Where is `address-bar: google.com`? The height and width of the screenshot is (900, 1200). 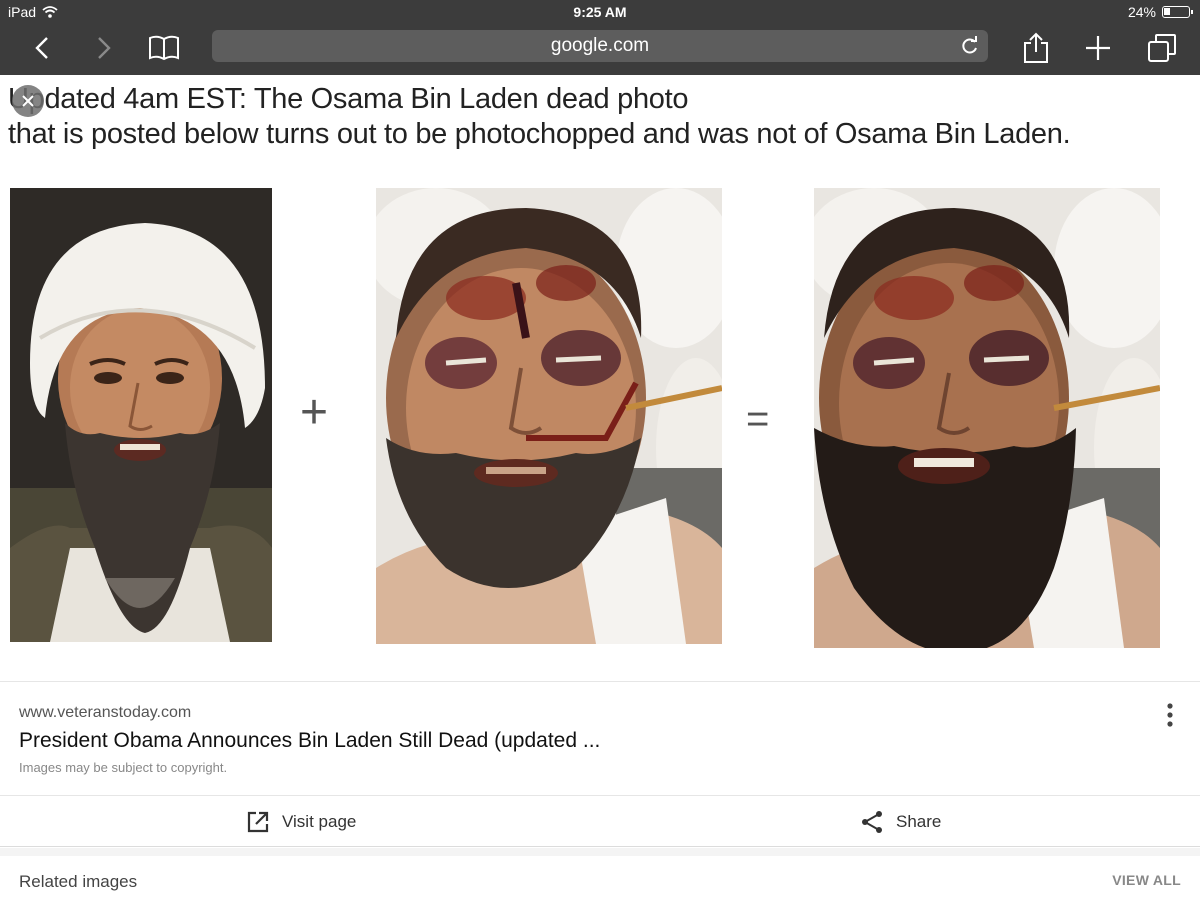
address-bar: google.com is located at coordinates (600, 46).